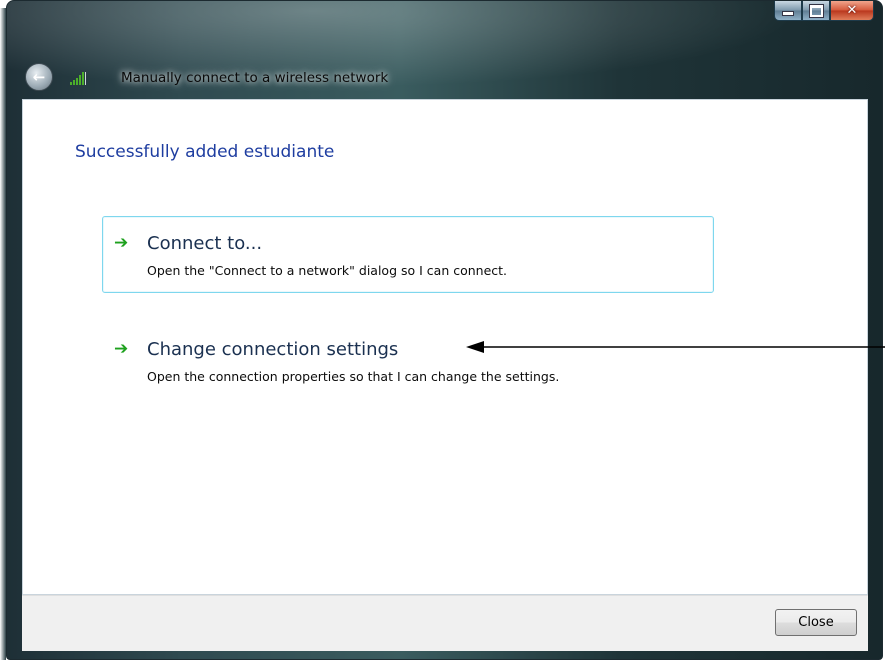 Image resolution: width=885 pixels, height=663 pixels. What do you see at coordinates (255, 78) in the screenshot?
I see `window-title: Manually connect to a wireless network` at bounding box center [255, 78].